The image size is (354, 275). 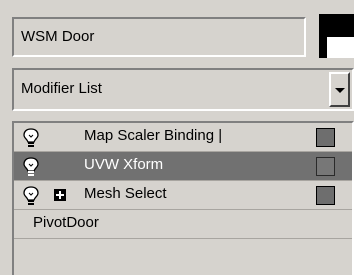 What do you see at coordinates (336, 36) in the screenshot?
I see `object-color-swatch` at bounding box center [336, 36].